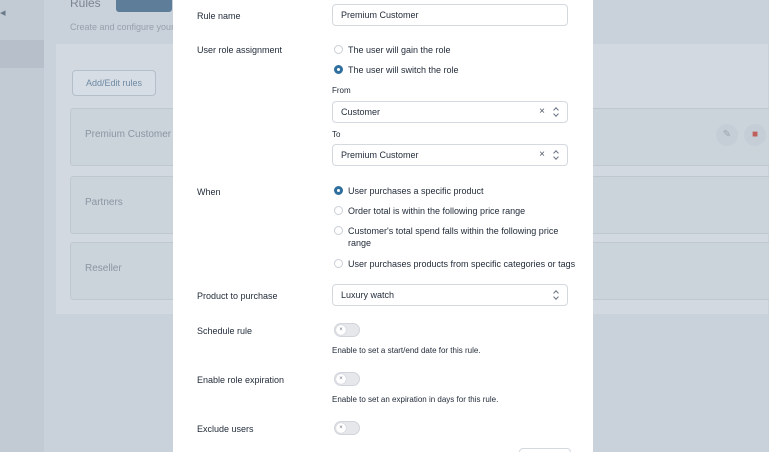 The height and width of the screenshot is (452, 769). I want to click on to-label: To, so click(336, 134).